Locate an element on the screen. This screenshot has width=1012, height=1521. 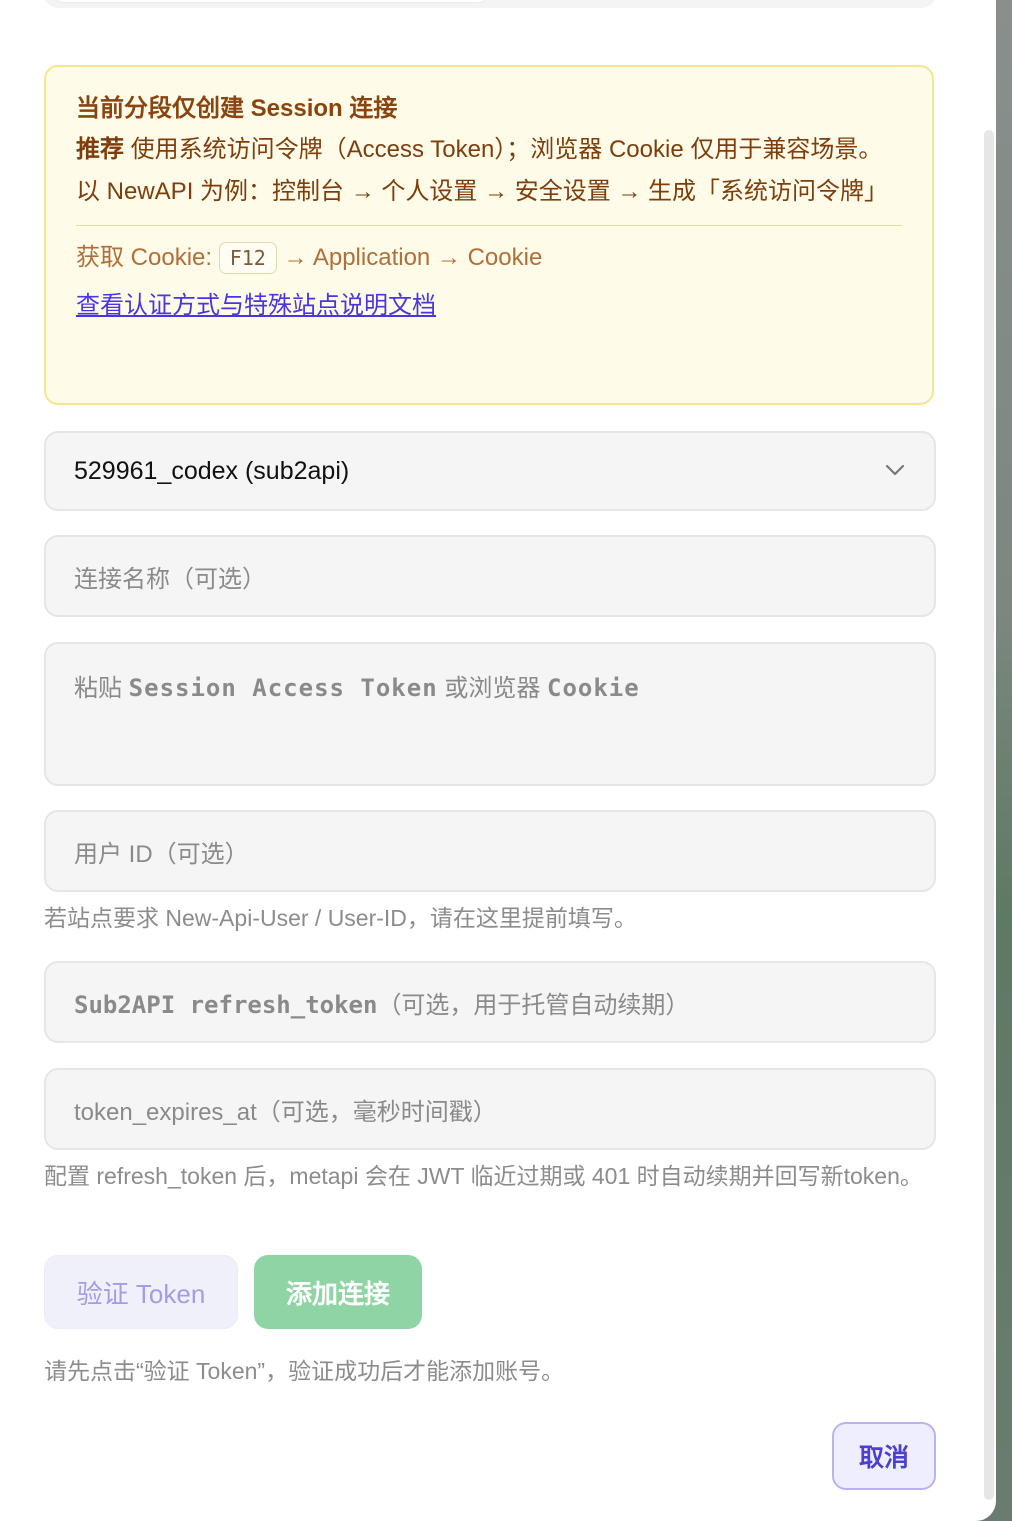
cookie-suffix: → Application → Cookie is located at coordinates (409, 257).